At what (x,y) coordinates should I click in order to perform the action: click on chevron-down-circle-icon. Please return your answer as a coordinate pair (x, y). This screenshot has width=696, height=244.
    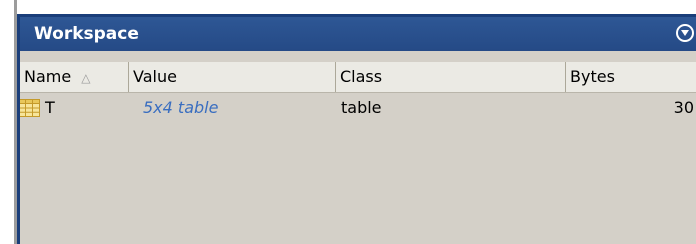
    Looking at the image, I should click on (685, 33).